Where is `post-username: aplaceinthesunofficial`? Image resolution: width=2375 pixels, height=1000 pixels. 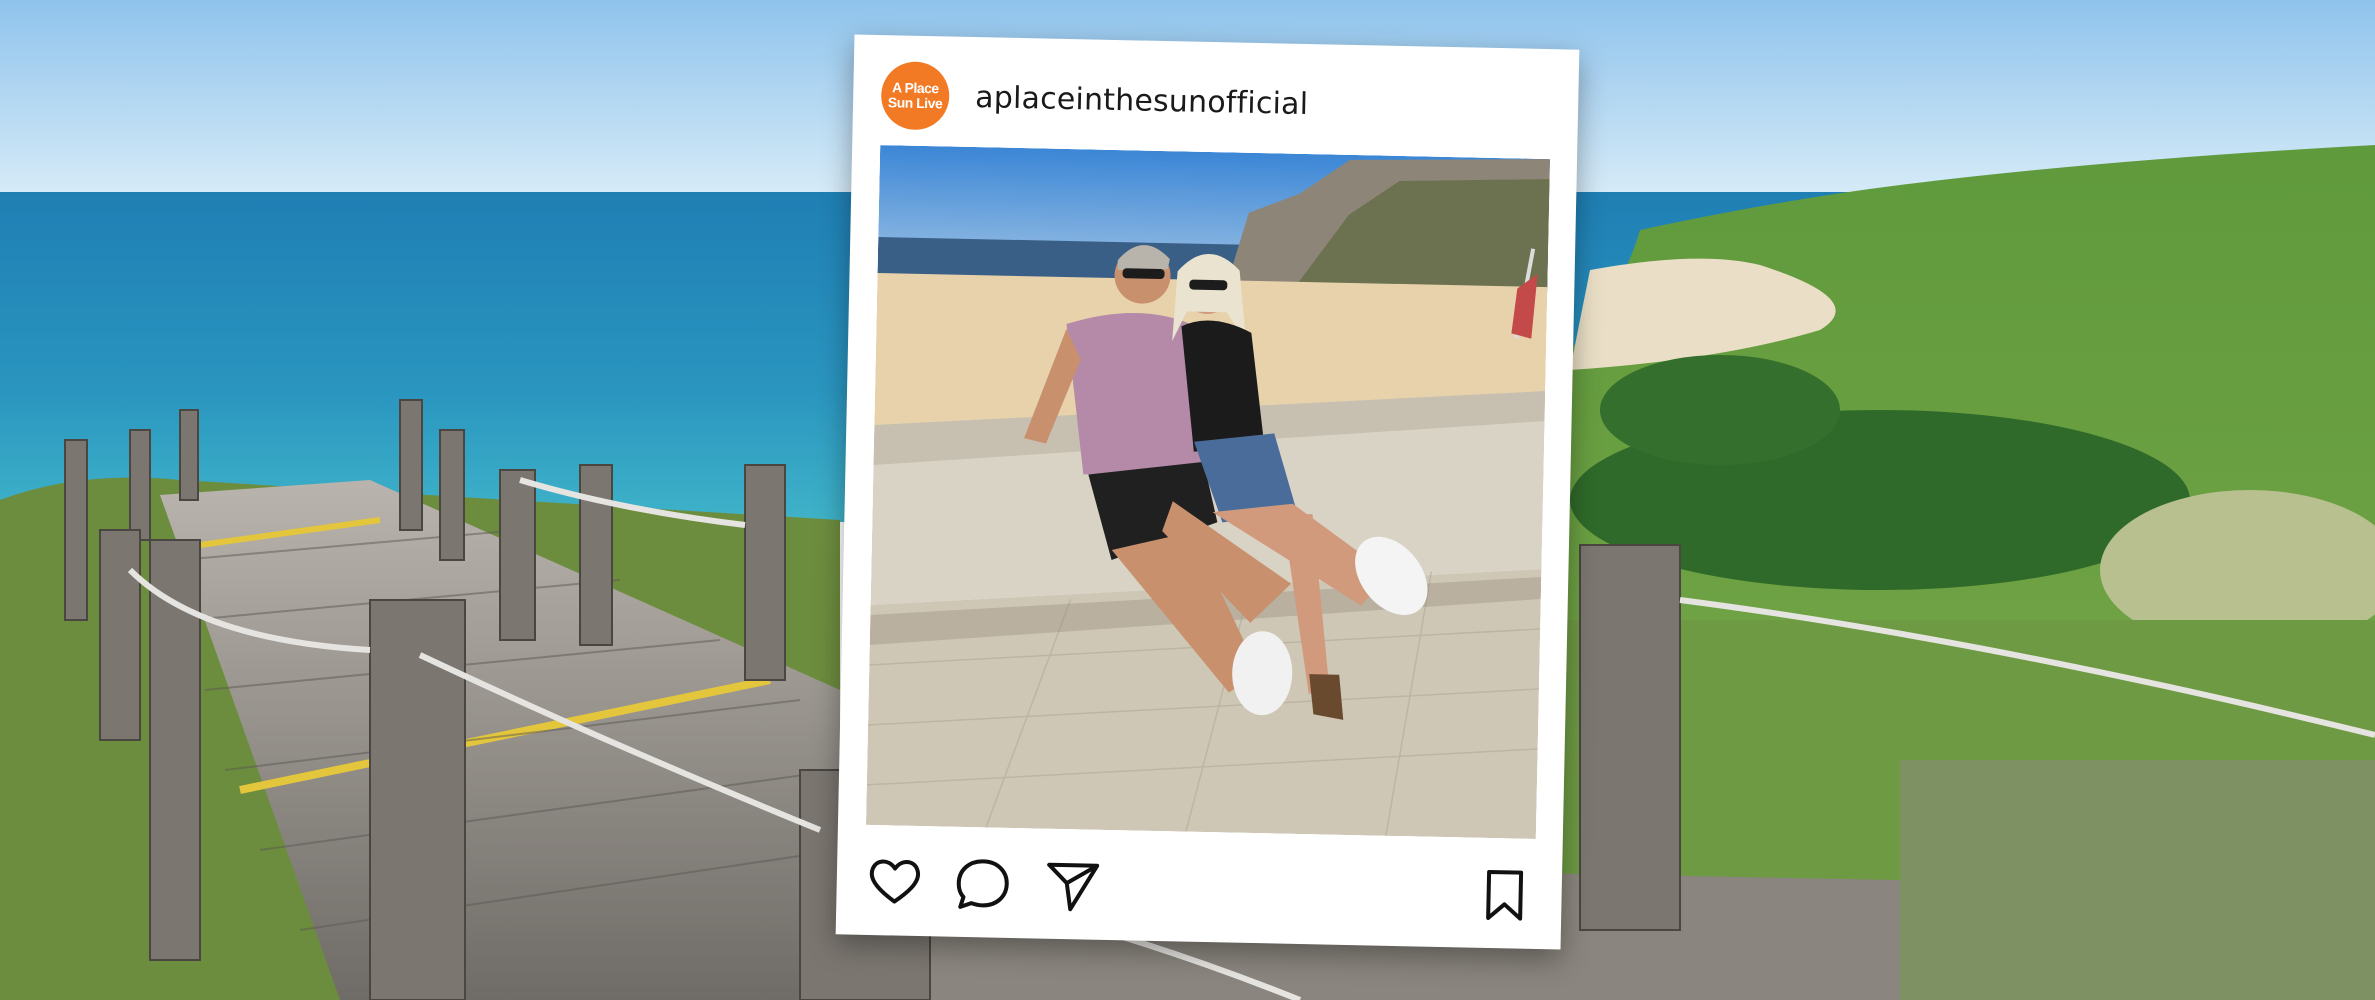 post-username: aplaceinthesunofficial is located at coordinates (1142, 101).